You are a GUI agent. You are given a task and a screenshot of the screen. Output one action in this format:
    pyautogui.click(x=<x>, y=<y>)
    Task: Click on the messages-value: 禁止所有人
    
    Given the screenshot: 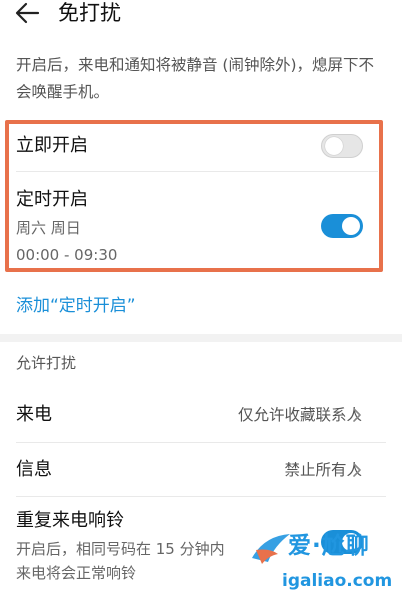 What is the action you would take?
    pyautogui.click(x=323, y=470)
    